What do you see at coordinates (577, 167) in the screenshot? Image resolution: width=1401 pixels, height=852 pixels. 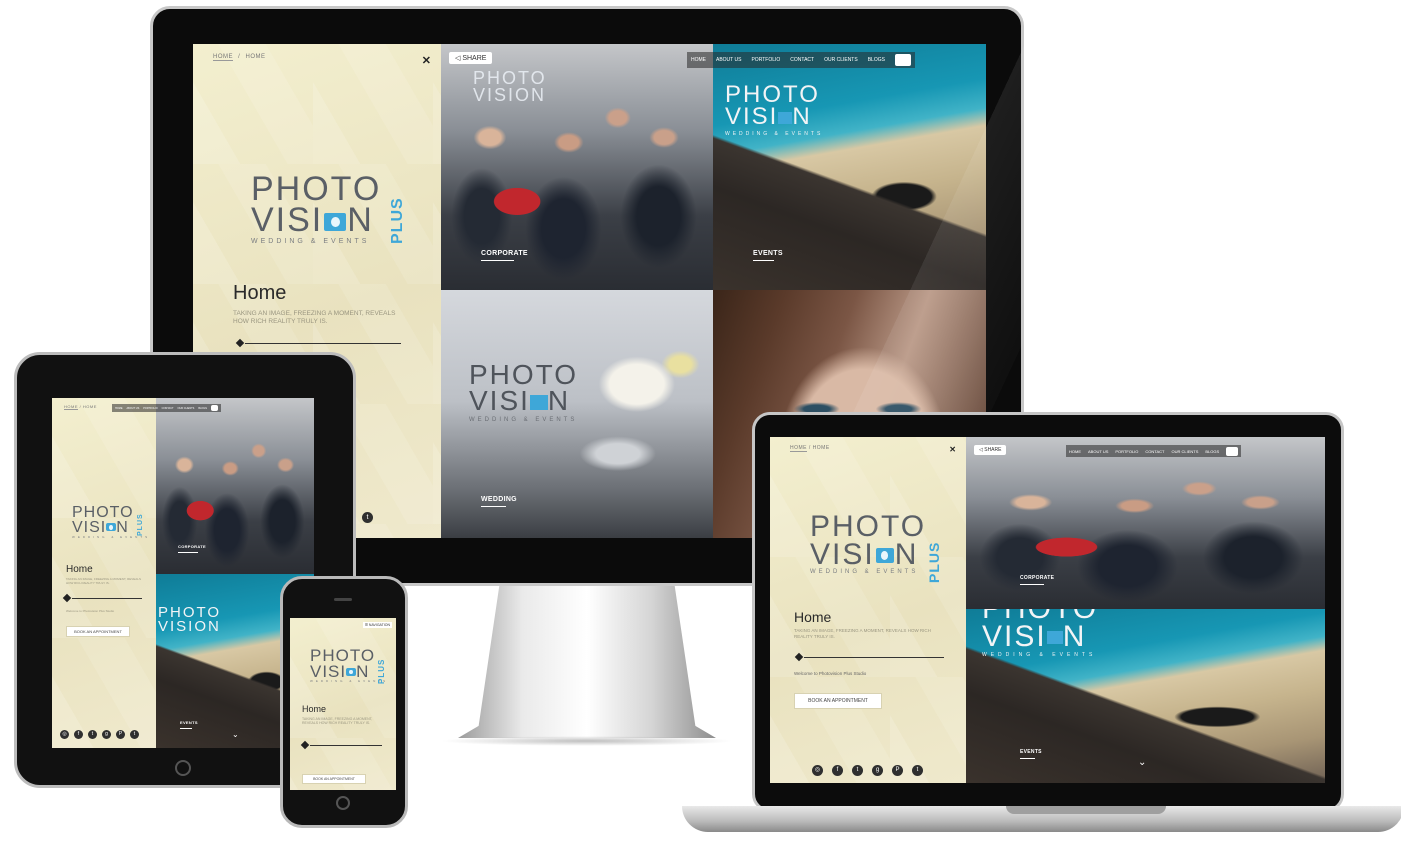 I see `tile-corporate: PHOTO VISION CORPORATE` at bounding box center [577, 167].